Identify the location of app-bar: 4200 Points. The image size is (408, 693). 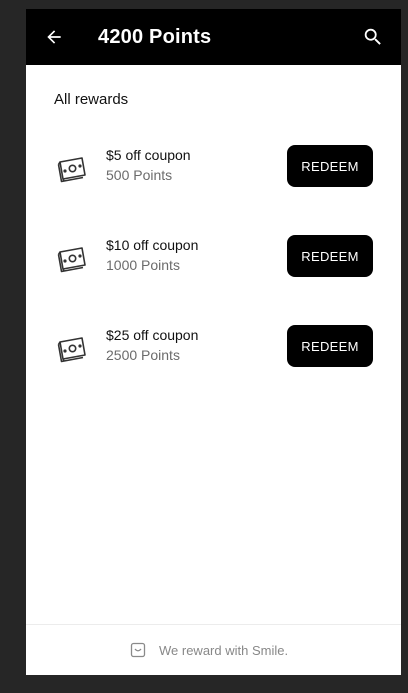
(213, 37).